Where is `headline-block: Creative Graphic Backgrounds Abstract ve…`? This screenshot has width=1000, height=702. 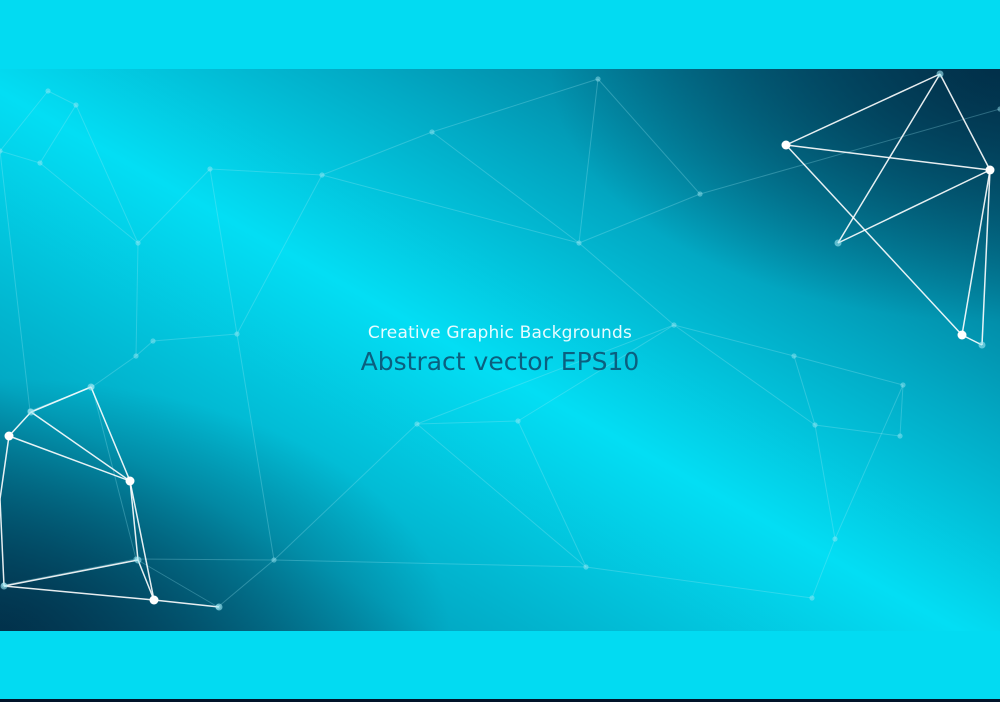
headline-block: Creative Graphic Backgrounds Abstract ve… is located at coordinates (500, 349).